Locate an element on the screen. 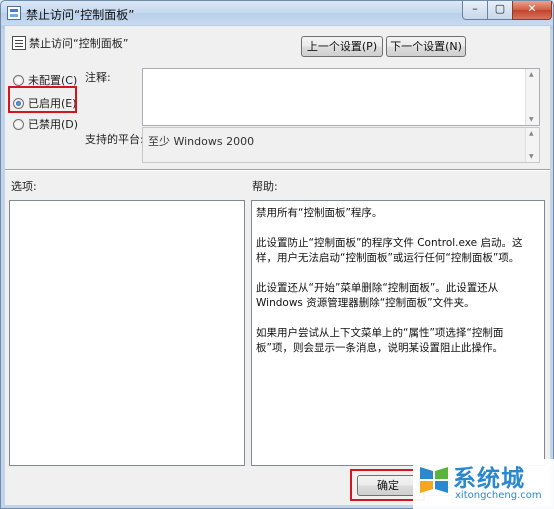 The height and width of the screenshot is (509, 554). policy-window-icon is located at coordinates (14, 13).